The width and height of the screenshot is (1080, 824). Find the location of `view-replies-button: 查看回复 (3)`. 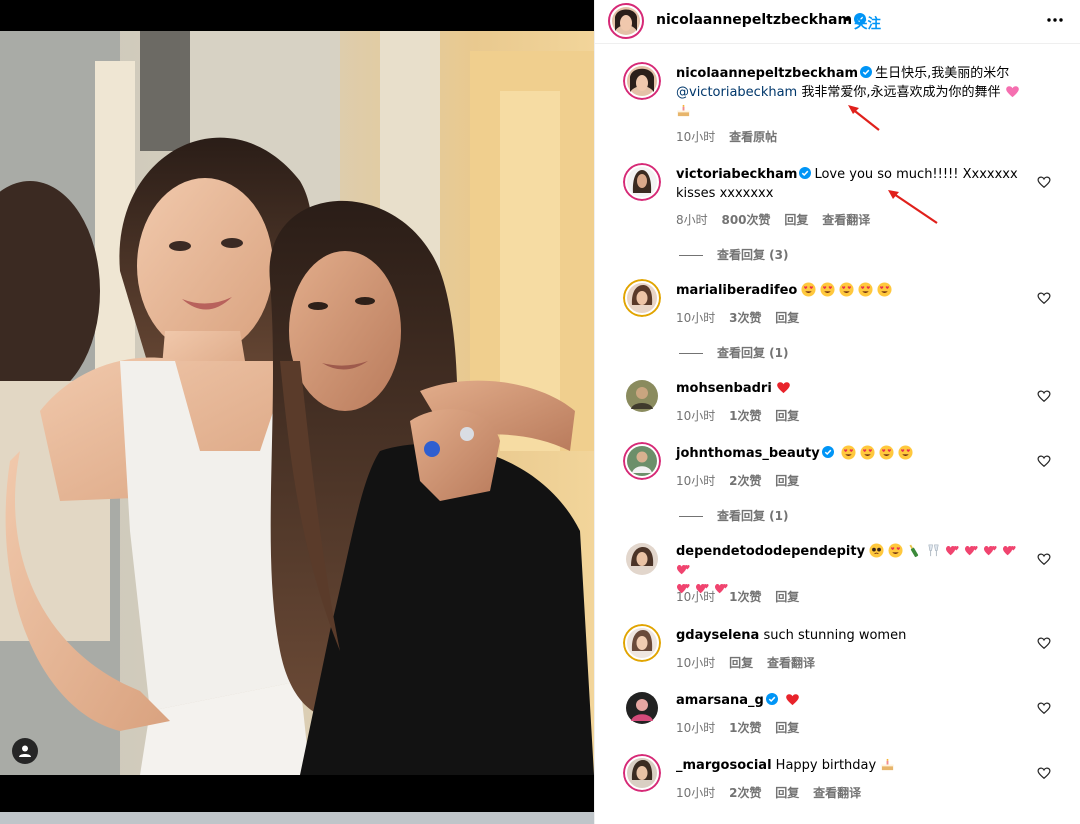

view-replies-button: 查看回复 (3) is located at coordinates (734, 254).